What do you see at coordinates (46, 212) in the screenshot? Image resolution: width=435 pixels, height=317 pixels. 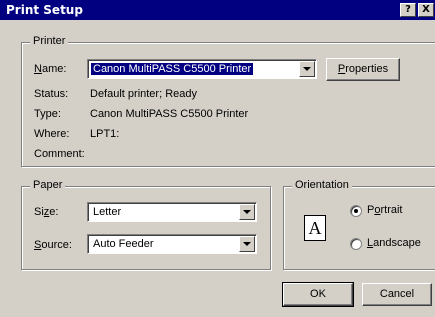 I see `paper-size-label: Size:` at bounding box center [46, 212].